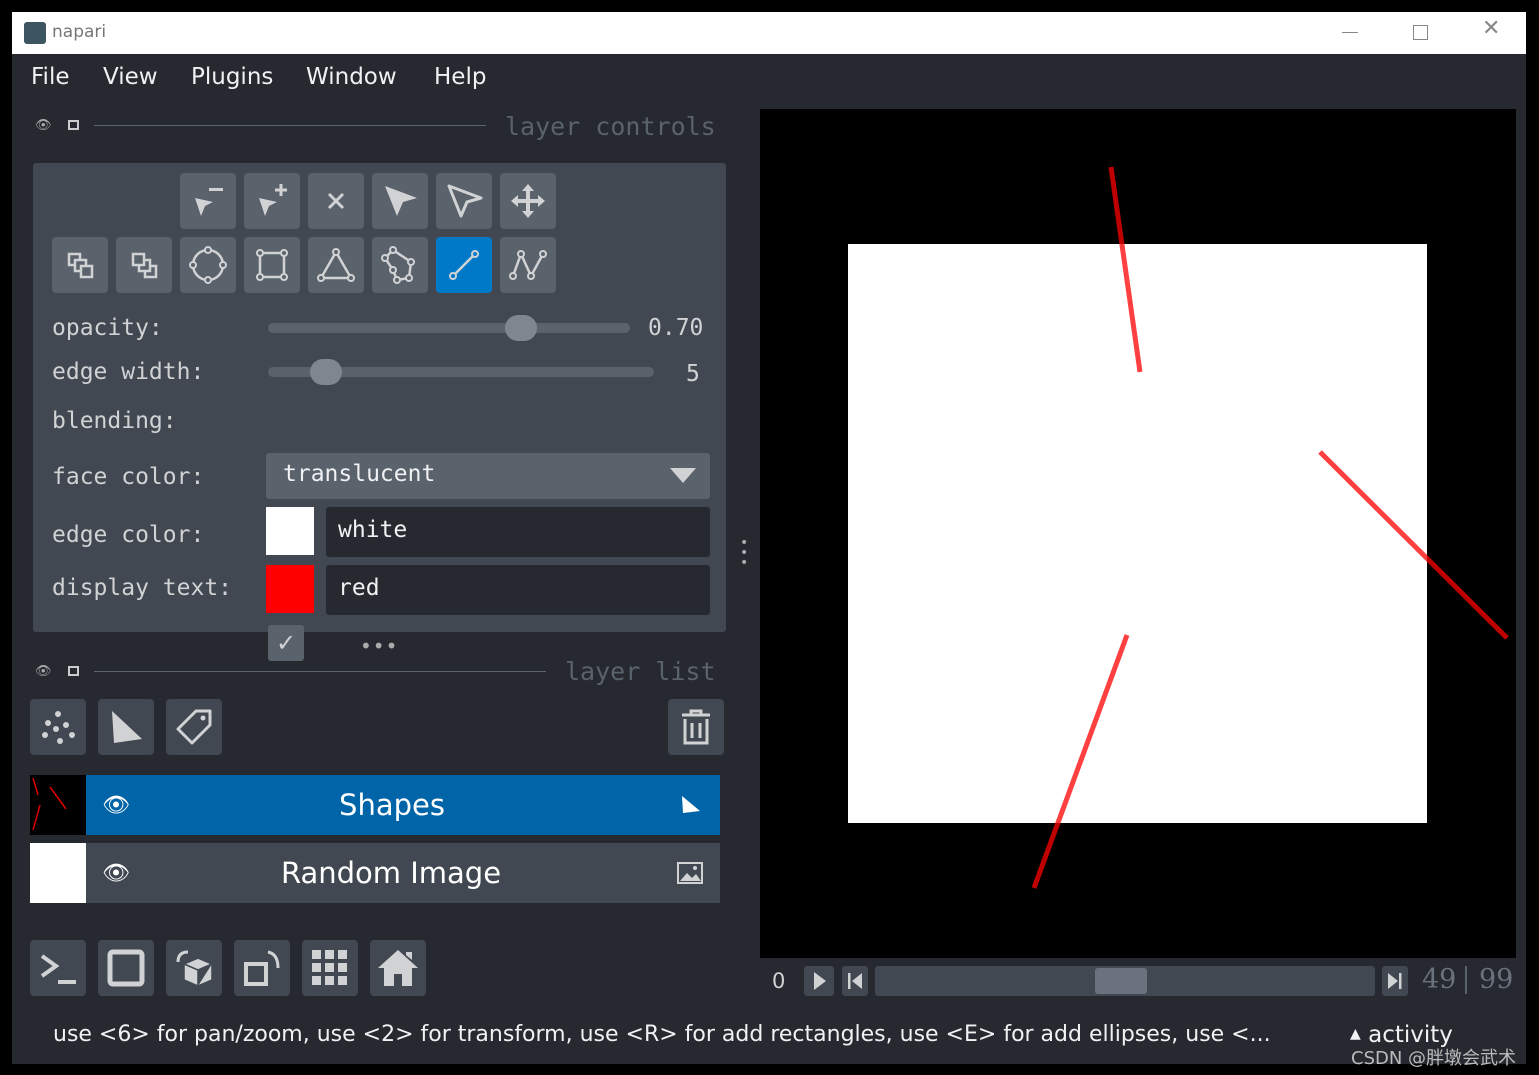  Describe the element at coordinates (488, 476) in the screenshot. I see `blending-dropdown: translucent` at that location.